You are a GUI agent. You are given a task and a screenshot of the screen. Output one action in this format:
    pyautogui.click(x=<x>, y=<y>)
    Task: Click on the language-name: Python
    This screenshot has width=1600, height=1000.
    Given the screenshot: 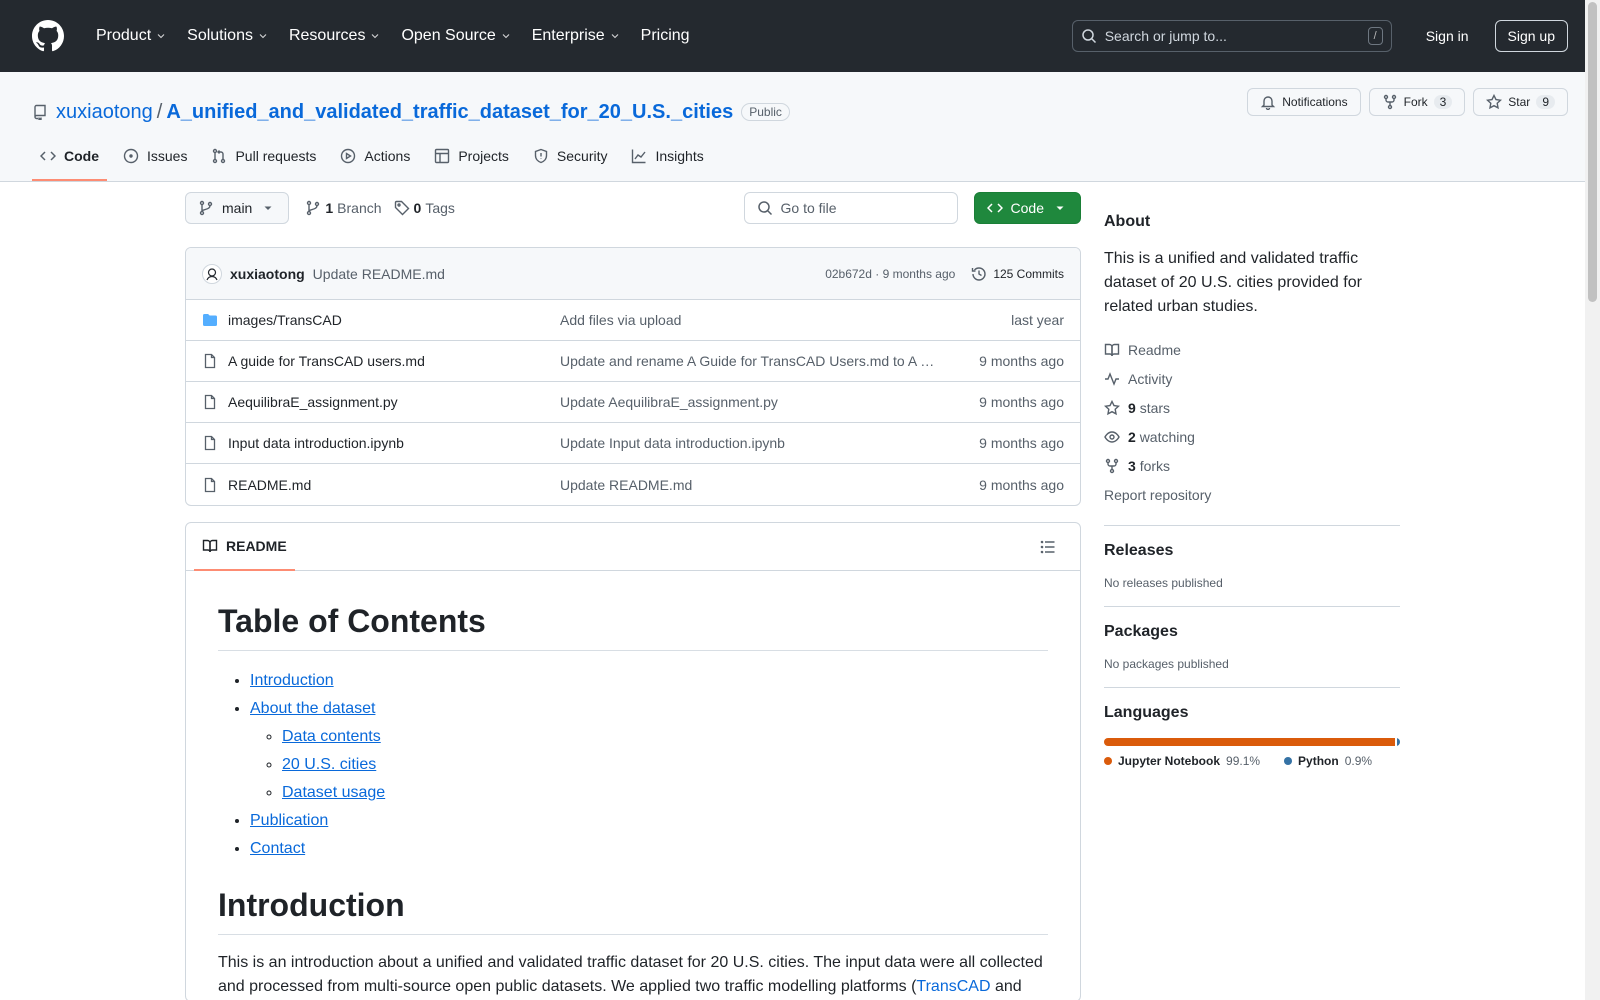 What is the action you would take?
    pyautogui.click(x=1318, y=761)
    